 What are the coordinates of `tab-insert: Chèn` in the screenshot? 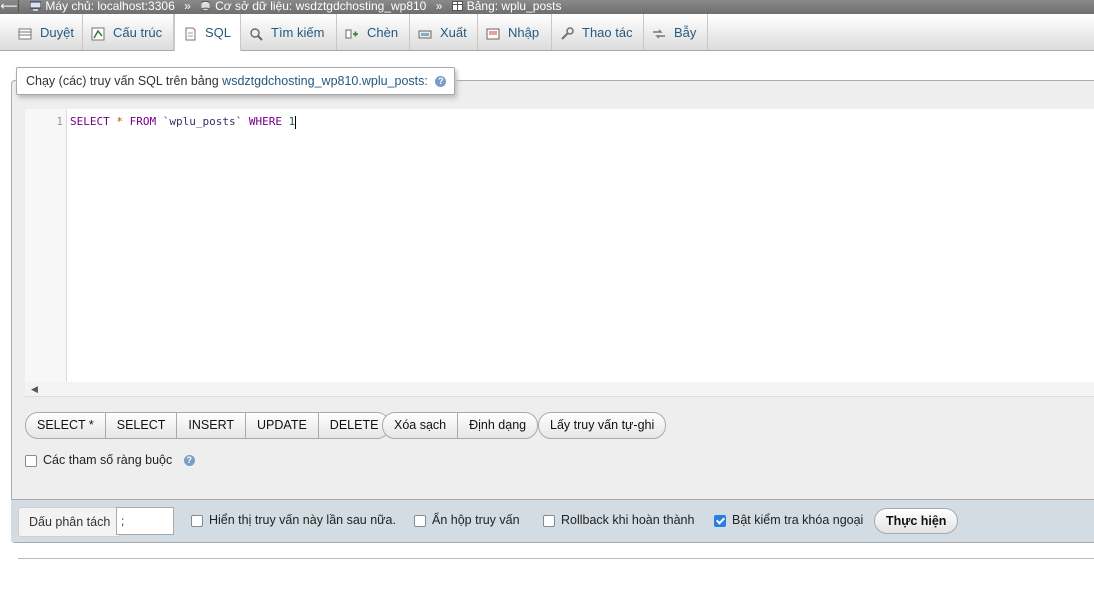 It's located at (373, 32).